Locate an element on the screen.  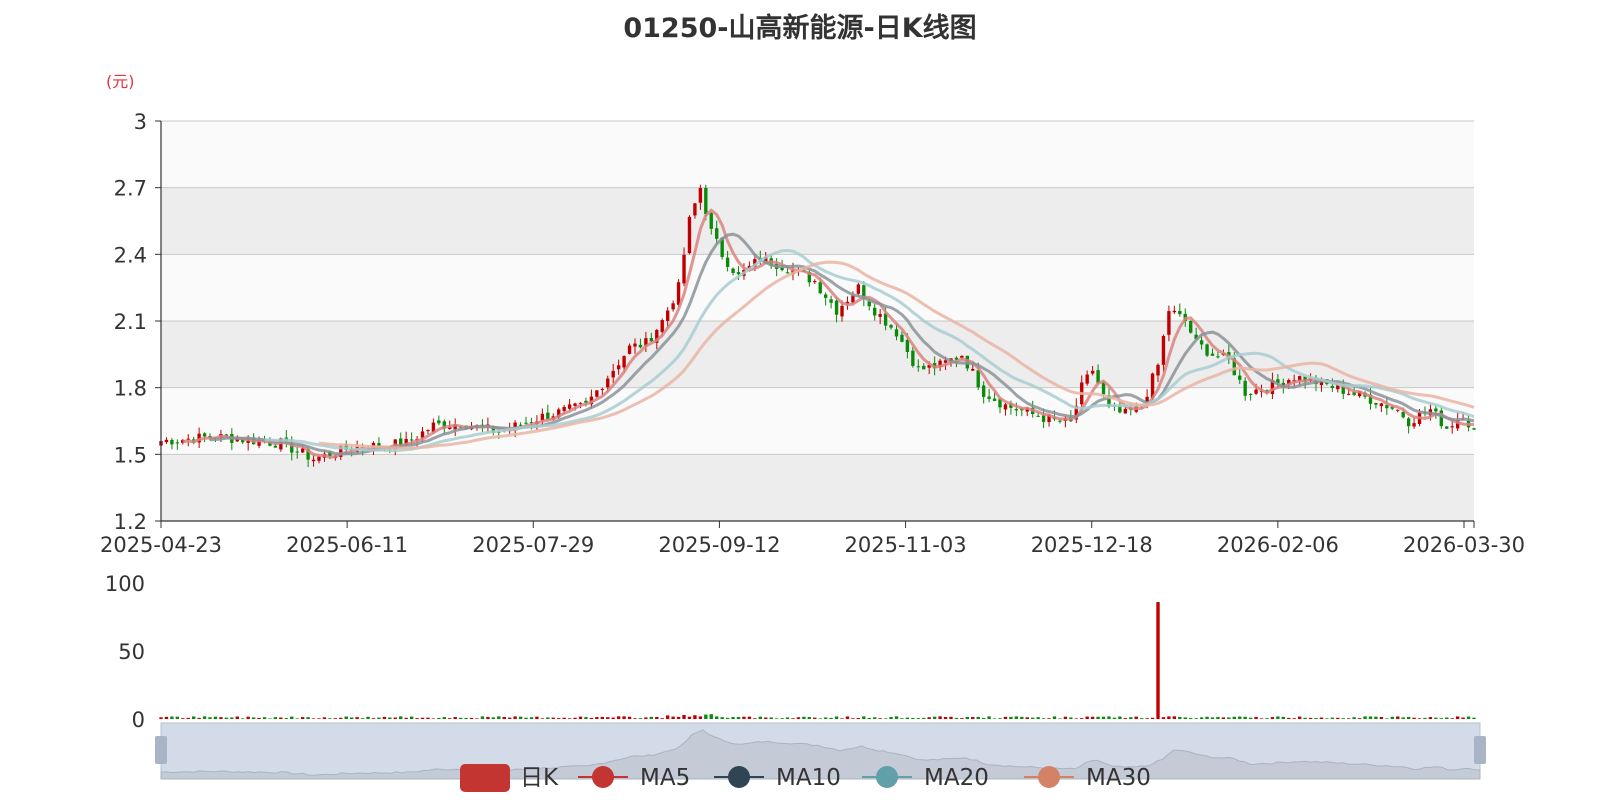
legend-item-ma30: MA30 is located at coordinates (1087, 778).